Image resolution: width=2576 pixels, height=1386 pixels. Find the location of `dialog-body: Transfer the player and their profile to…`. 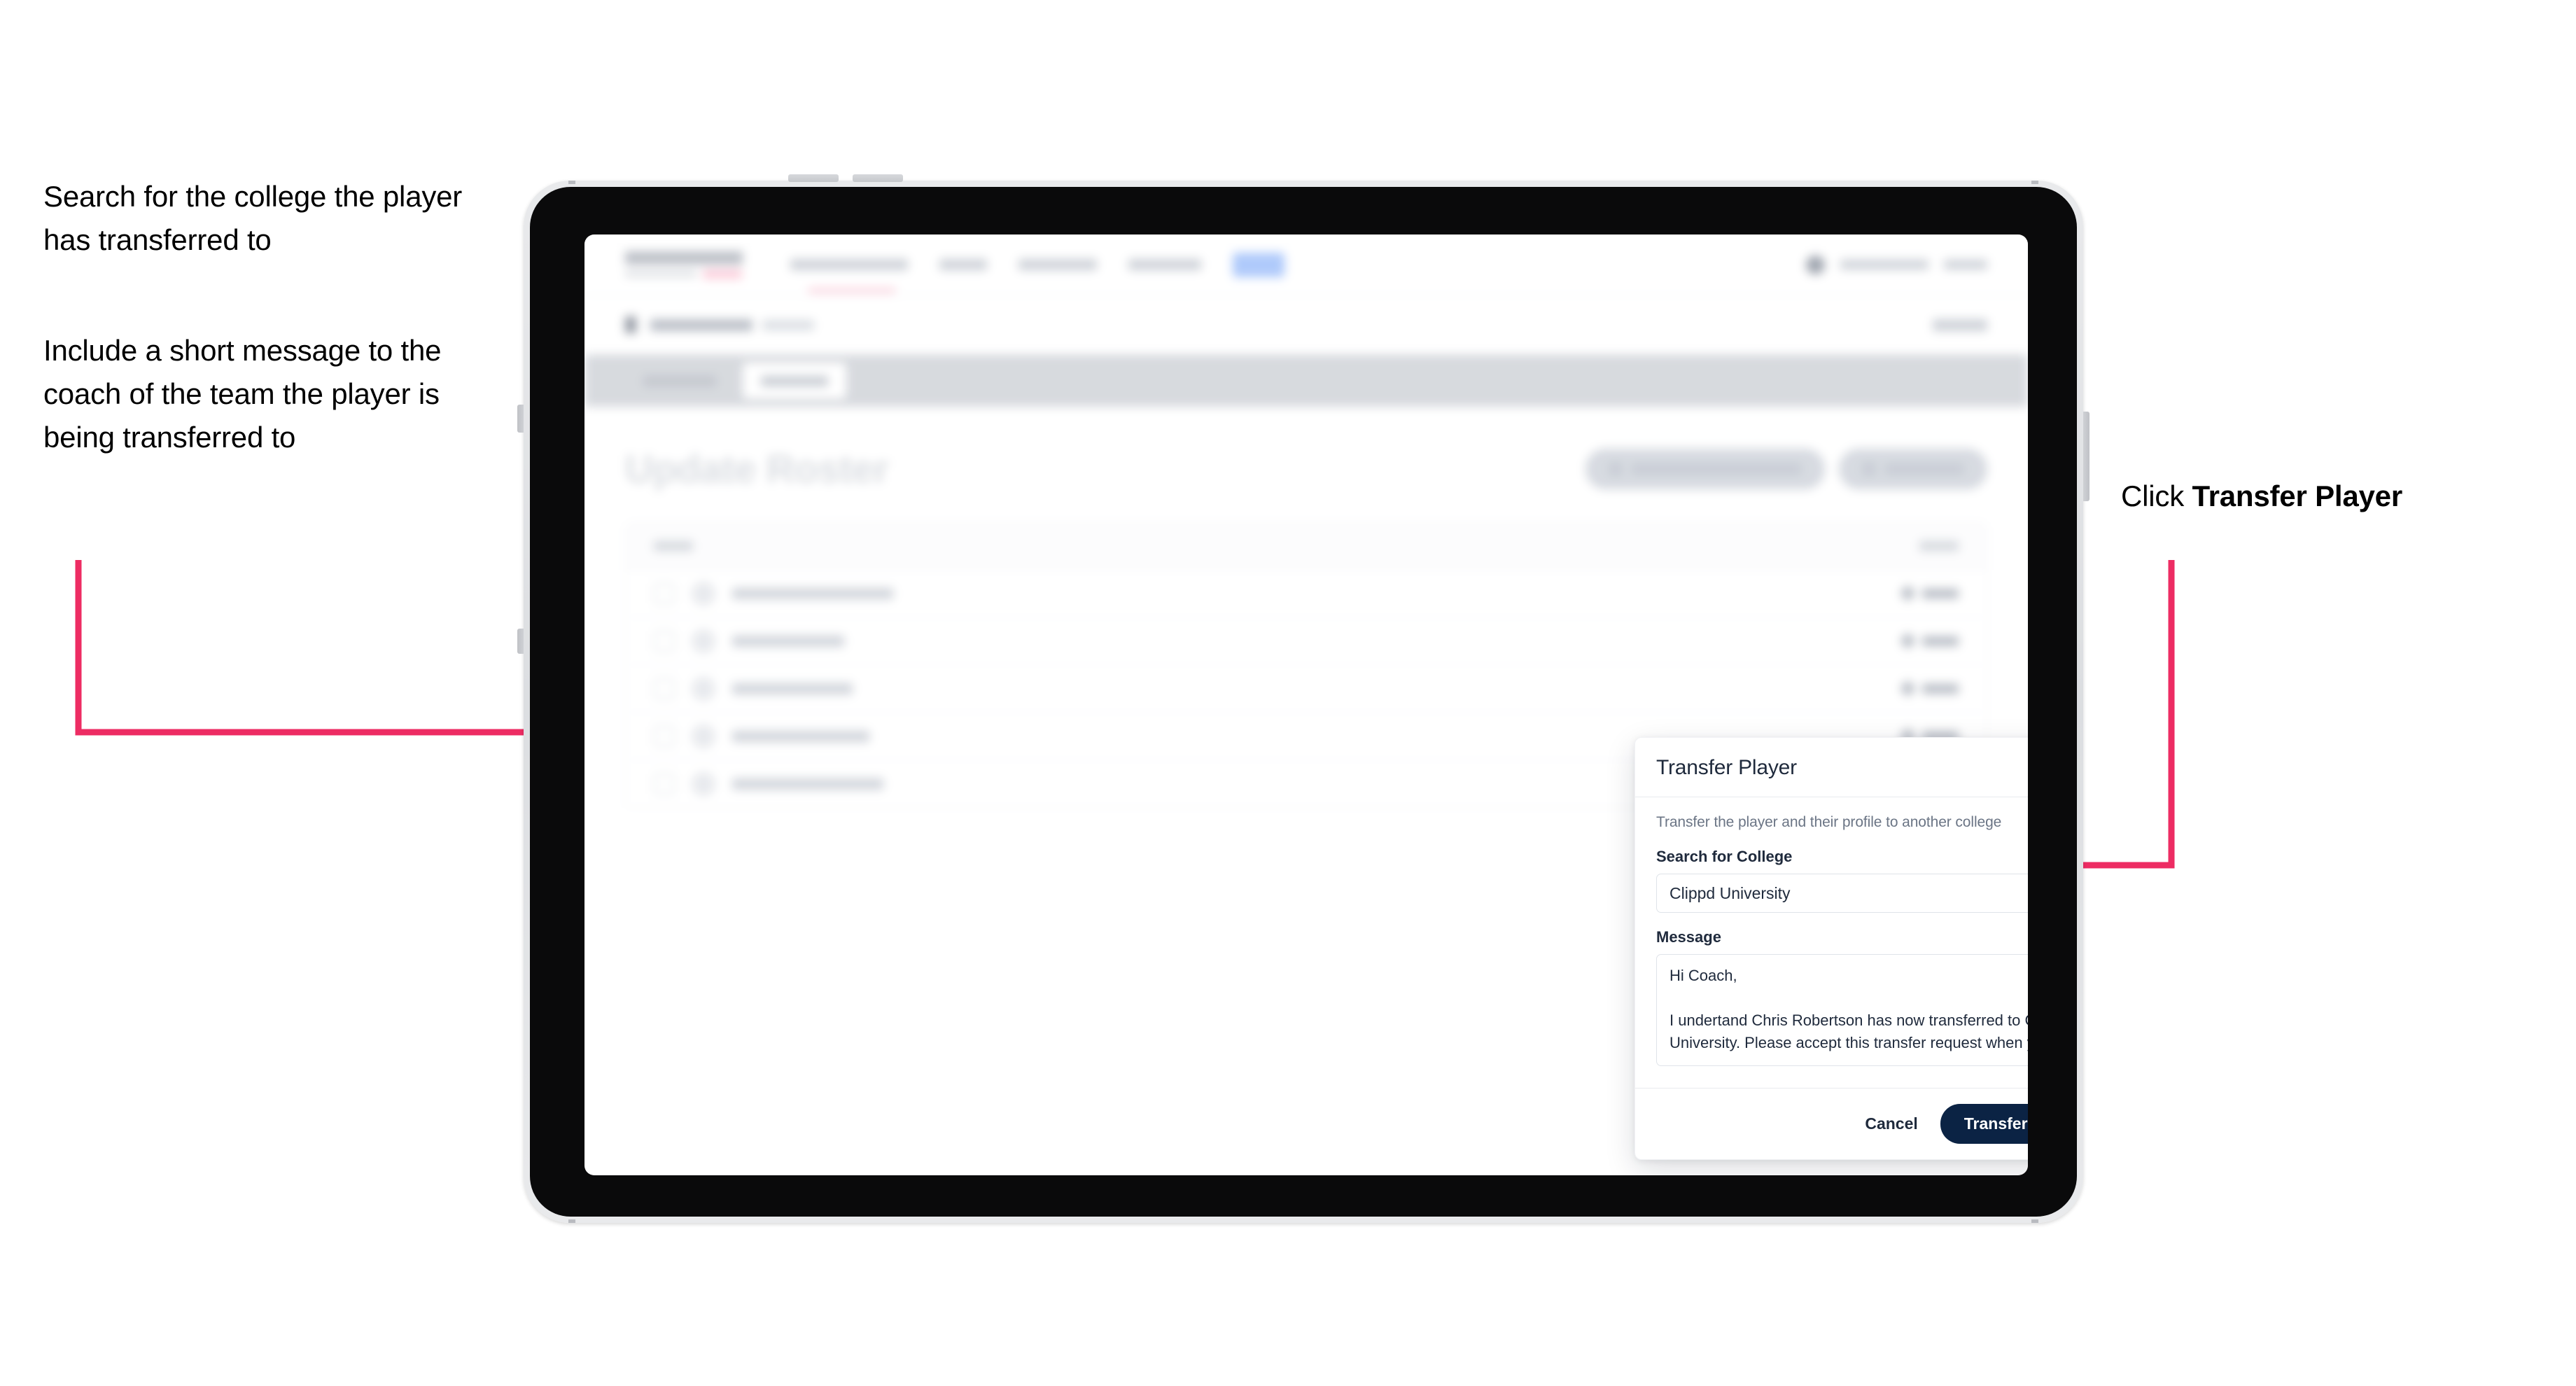

dialog-body: Transfer the player and their profile to… is located at coordinates (1831, 942).